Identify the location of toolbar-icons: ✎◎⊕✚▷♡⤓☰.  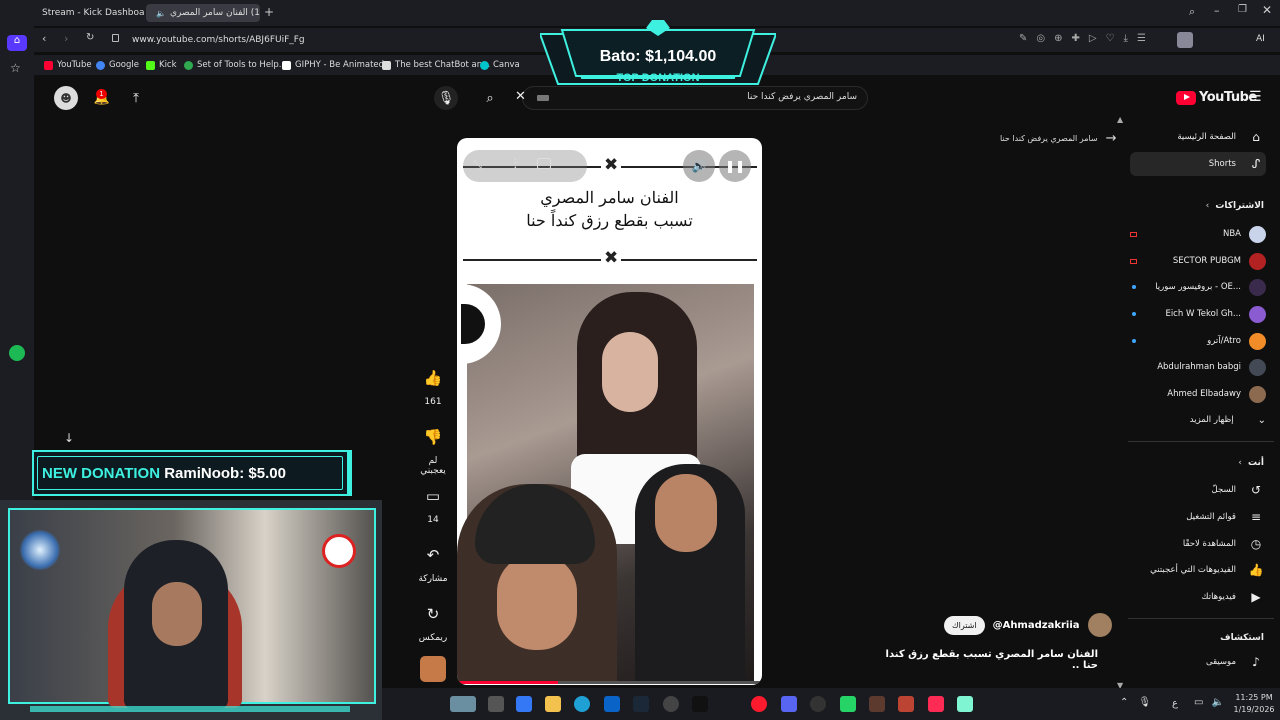
(1087, 38).